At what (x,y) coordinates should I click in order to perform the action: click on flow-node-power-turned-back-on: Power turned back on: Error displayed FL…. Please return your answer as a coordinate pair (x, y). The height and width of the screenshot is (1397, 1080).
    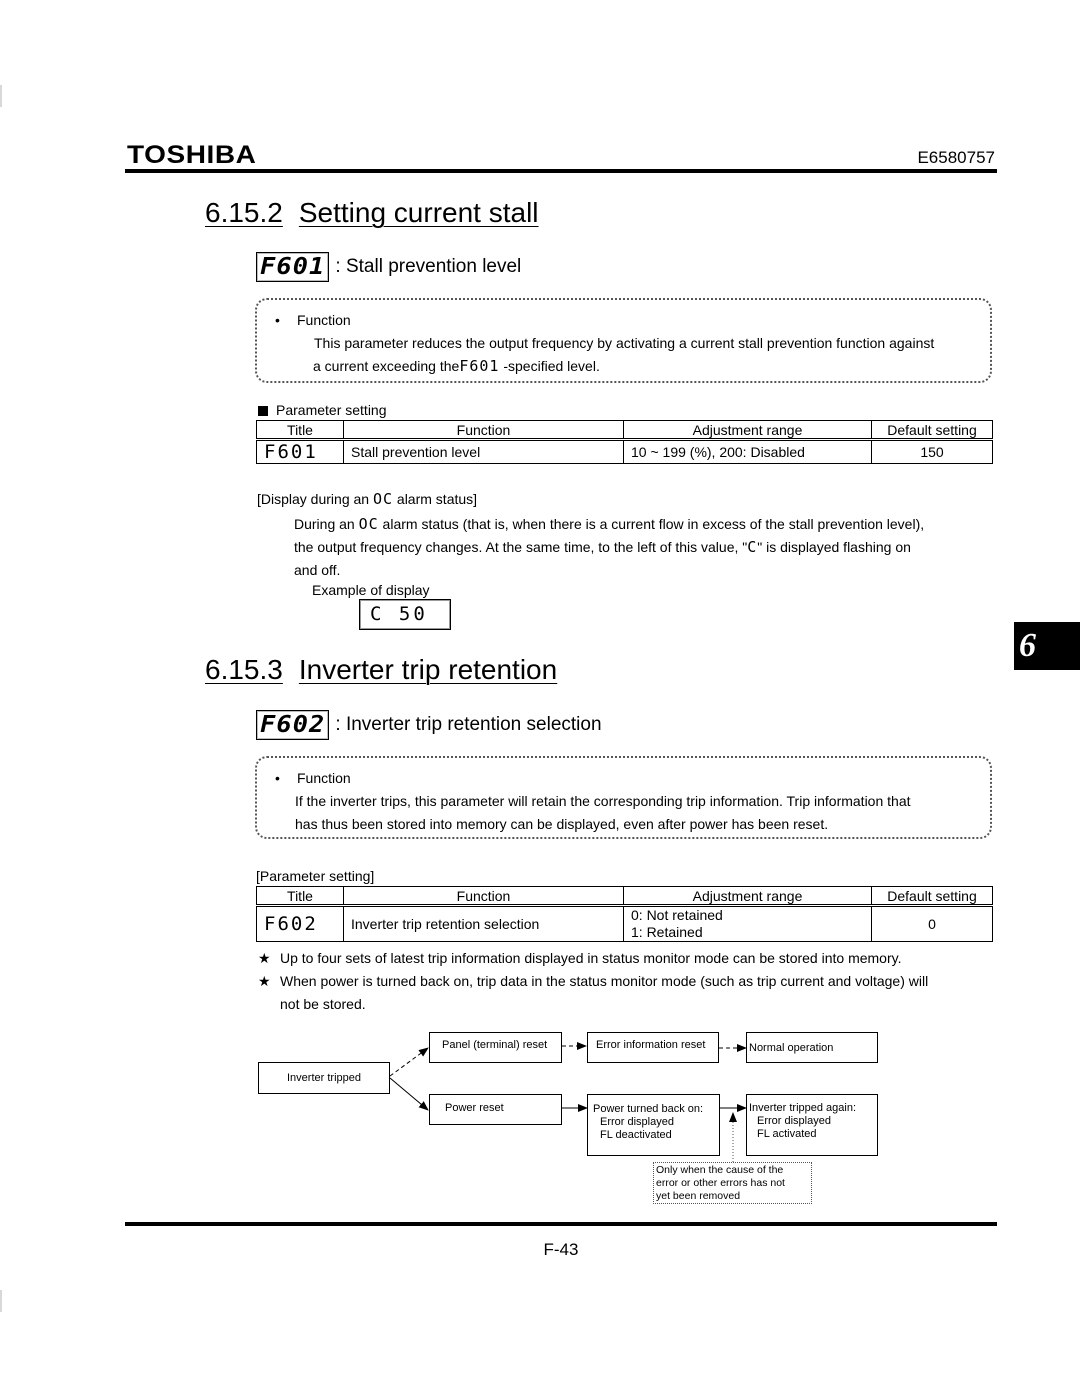
    Looking at the image, I should click on (653, 1125).